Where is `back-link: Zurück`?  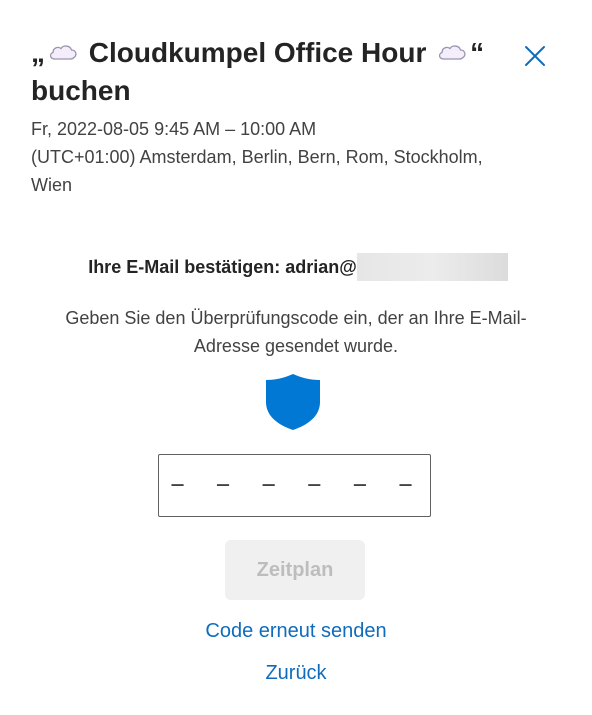
back-link: Zurück is located at coordinates (296, 673).